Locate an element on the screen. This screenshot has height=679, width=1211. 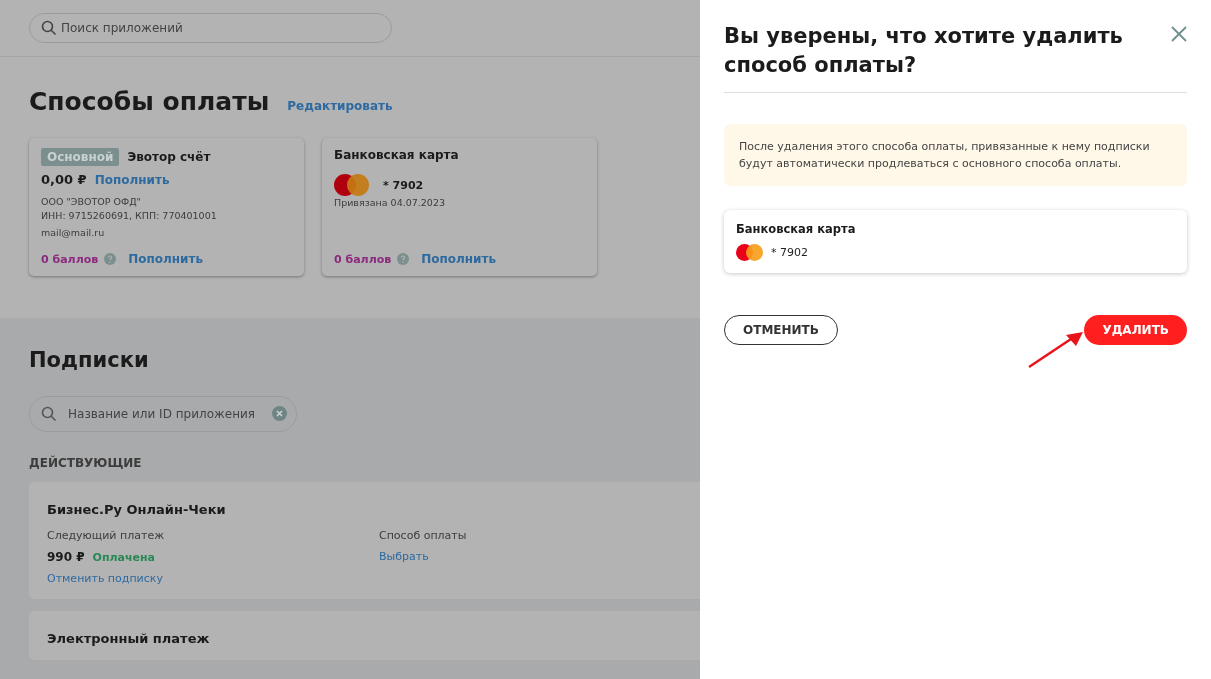
subscription-title: Бизнес.Ру Онлайн-Чеки is located at coordinates (137, 509).